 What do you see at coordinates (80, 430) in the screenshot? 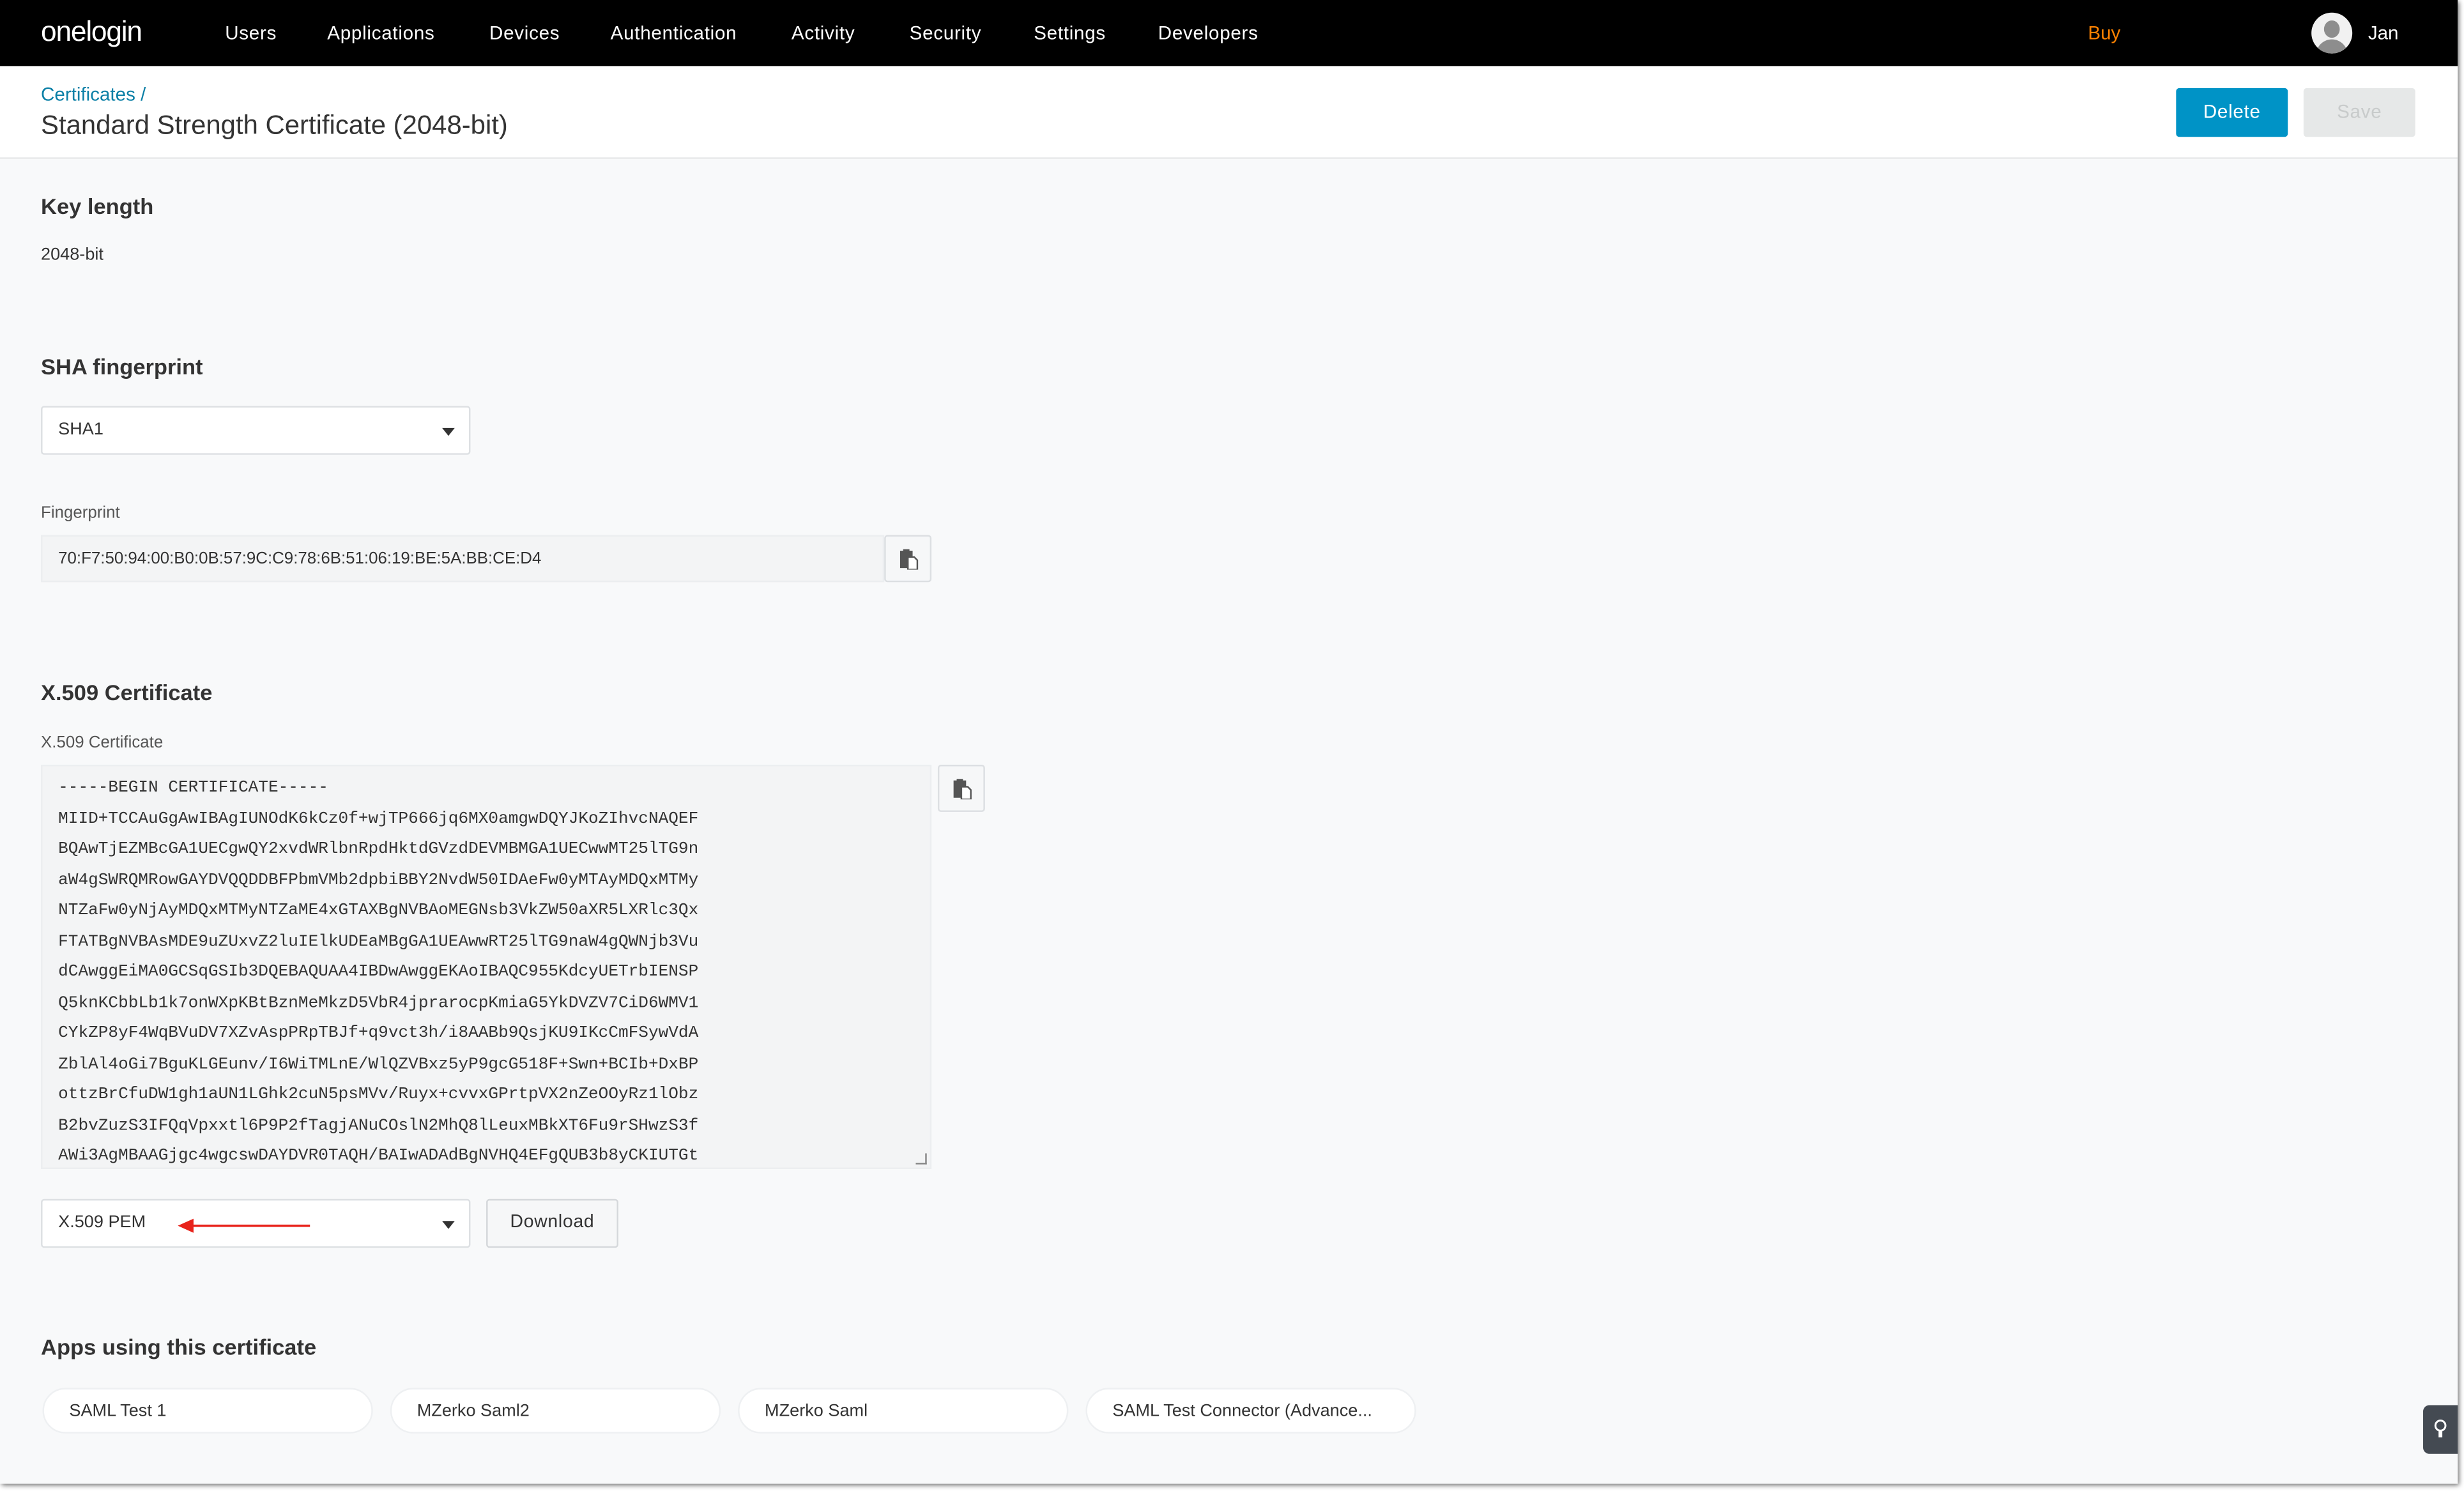
I see `sha-algorithm-value: SHA1` at bounding box center [80, 430].